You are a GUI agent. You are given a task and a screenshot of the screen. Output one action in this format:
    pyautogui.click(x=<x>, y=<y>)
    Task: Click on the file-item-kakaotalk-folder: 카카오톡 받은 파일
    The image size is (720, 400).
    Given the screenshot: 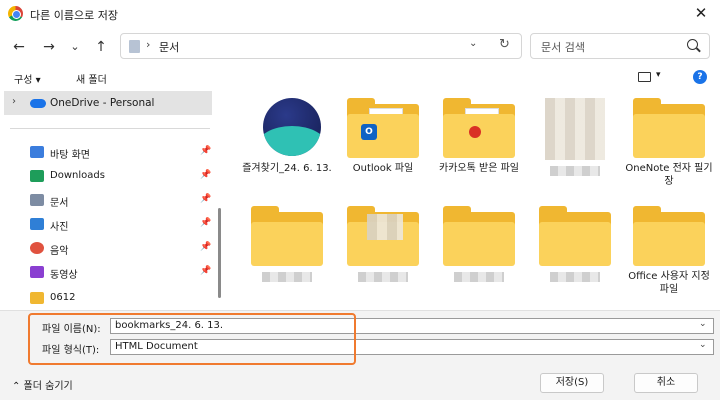 What is the action you would take?
    pyautogui.click(x=479, y=136)
    